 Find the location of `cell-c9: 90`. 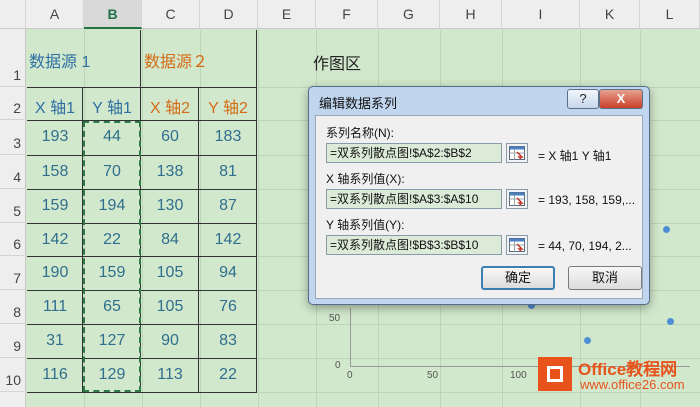

cell-c9: 90 is located at coordinates (170, 341).